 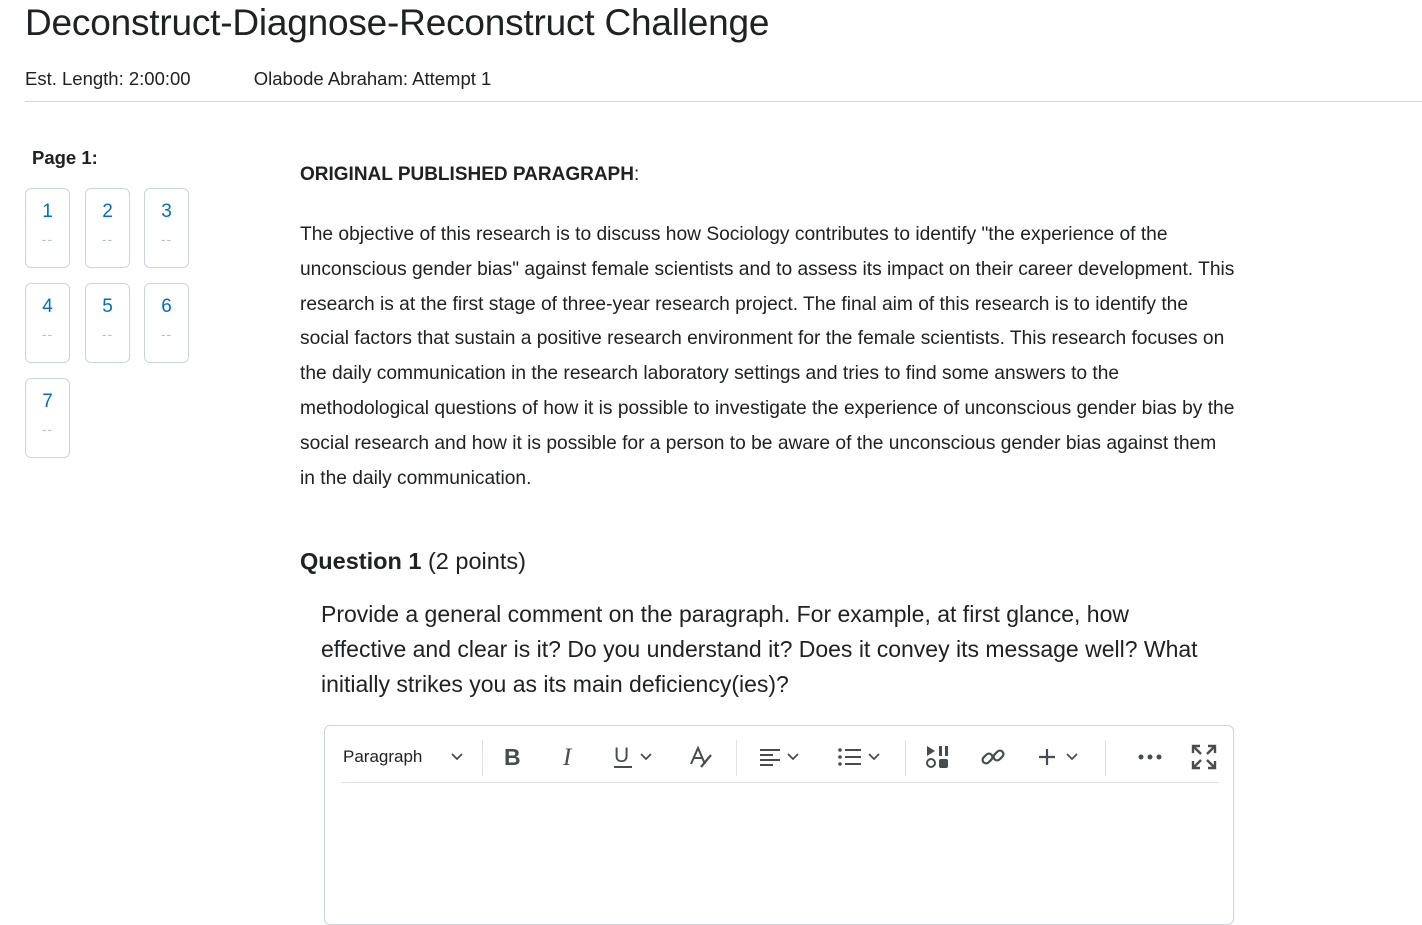 What do you see at coordinates (166, 323) in the screenshot?
I see `question-nav-6: 6 --` at bounding box center [166, 323].